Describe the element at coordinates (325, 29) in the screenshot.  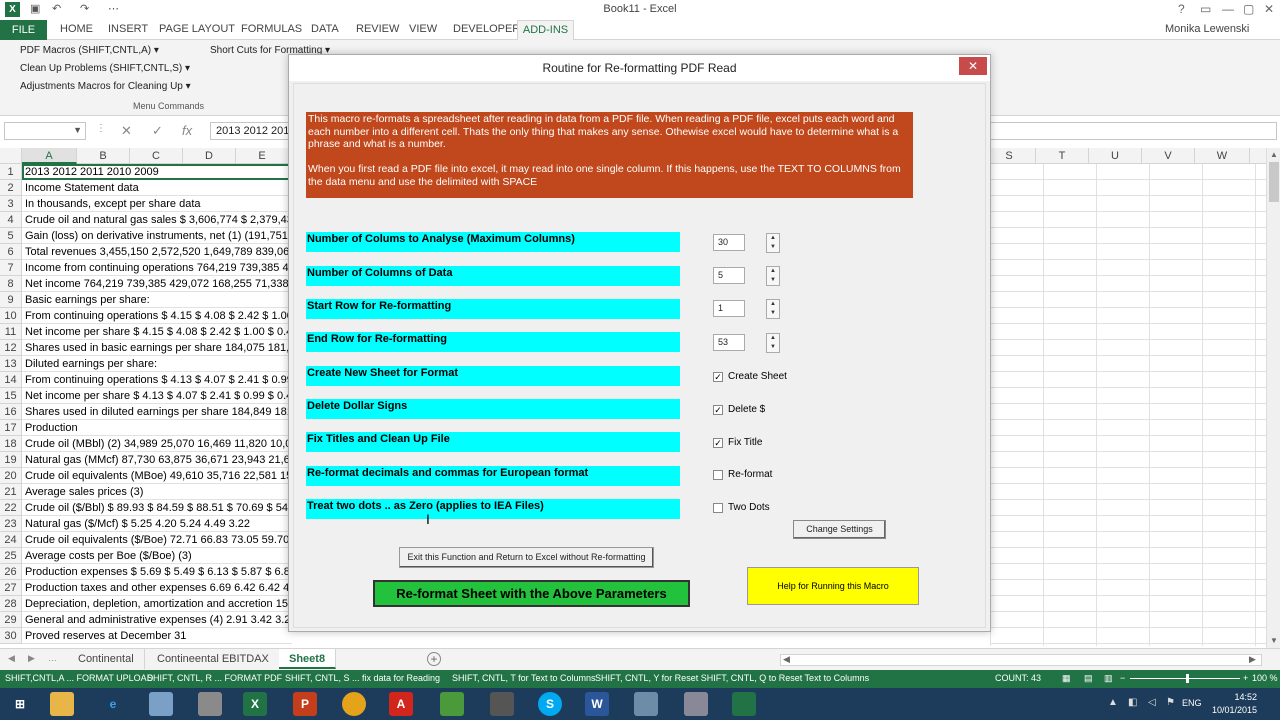
I see `tab-data: DATA` at that location.